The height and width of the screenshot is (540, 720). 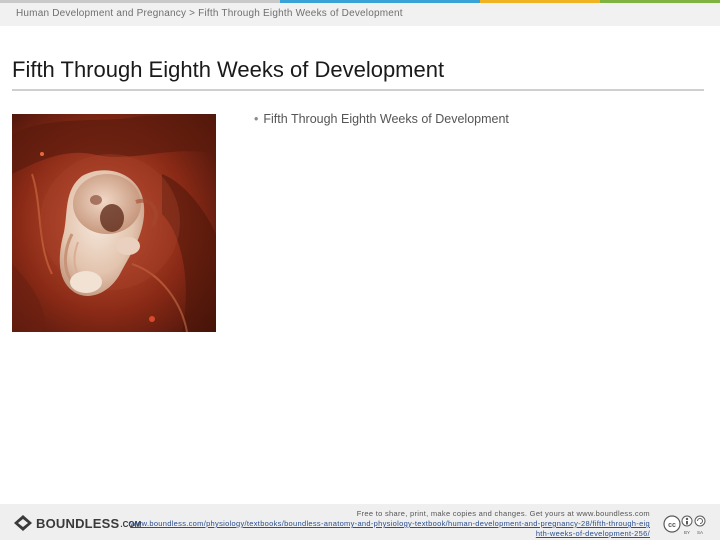 I want to click on accent-segment-gray, so click(x=140, y=1).